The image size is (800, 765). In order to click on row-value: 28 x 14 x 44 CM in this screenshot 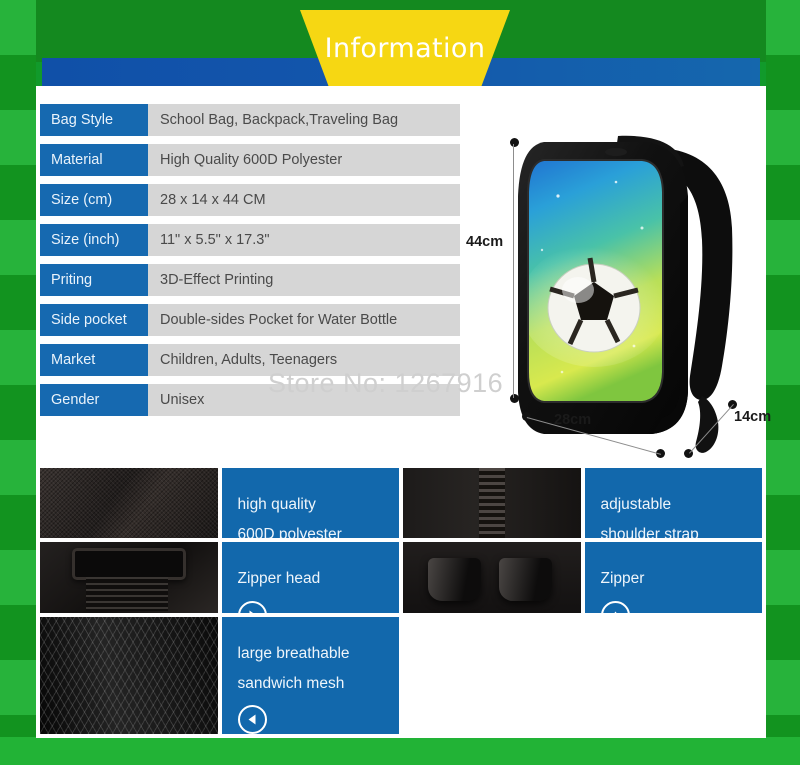, I will do `click(213, 200)`.